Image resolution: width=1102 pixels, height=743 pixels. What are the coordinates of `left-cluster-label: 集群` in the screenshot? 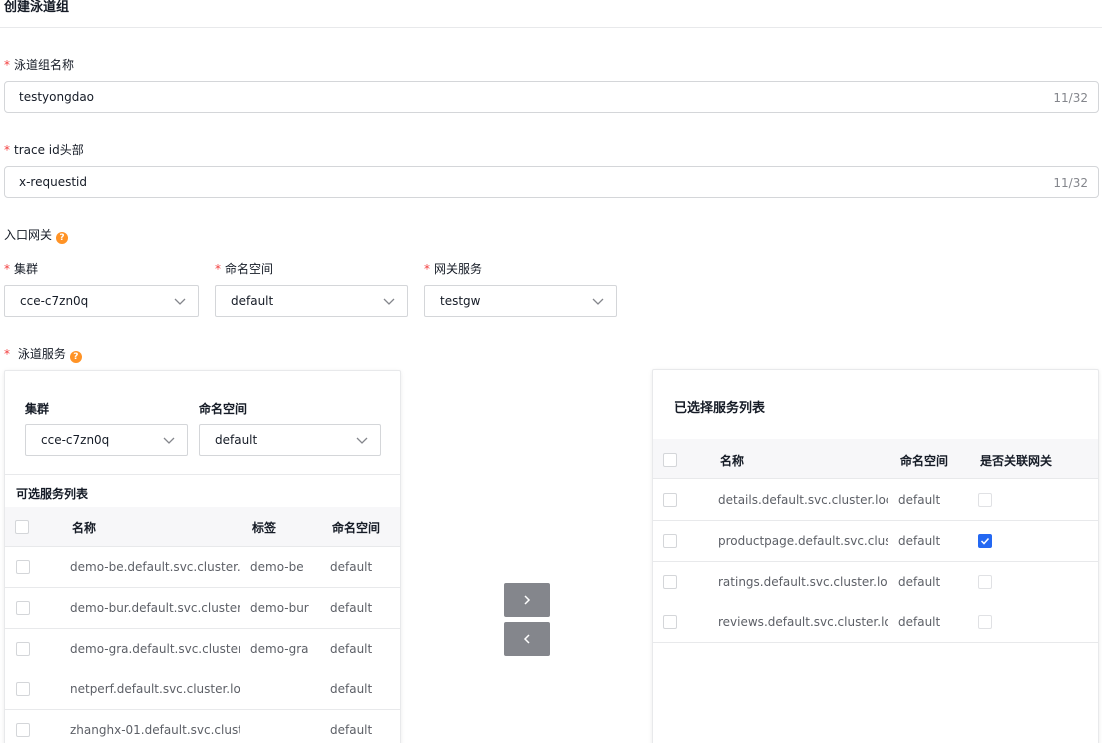 It's located at (37, 409).